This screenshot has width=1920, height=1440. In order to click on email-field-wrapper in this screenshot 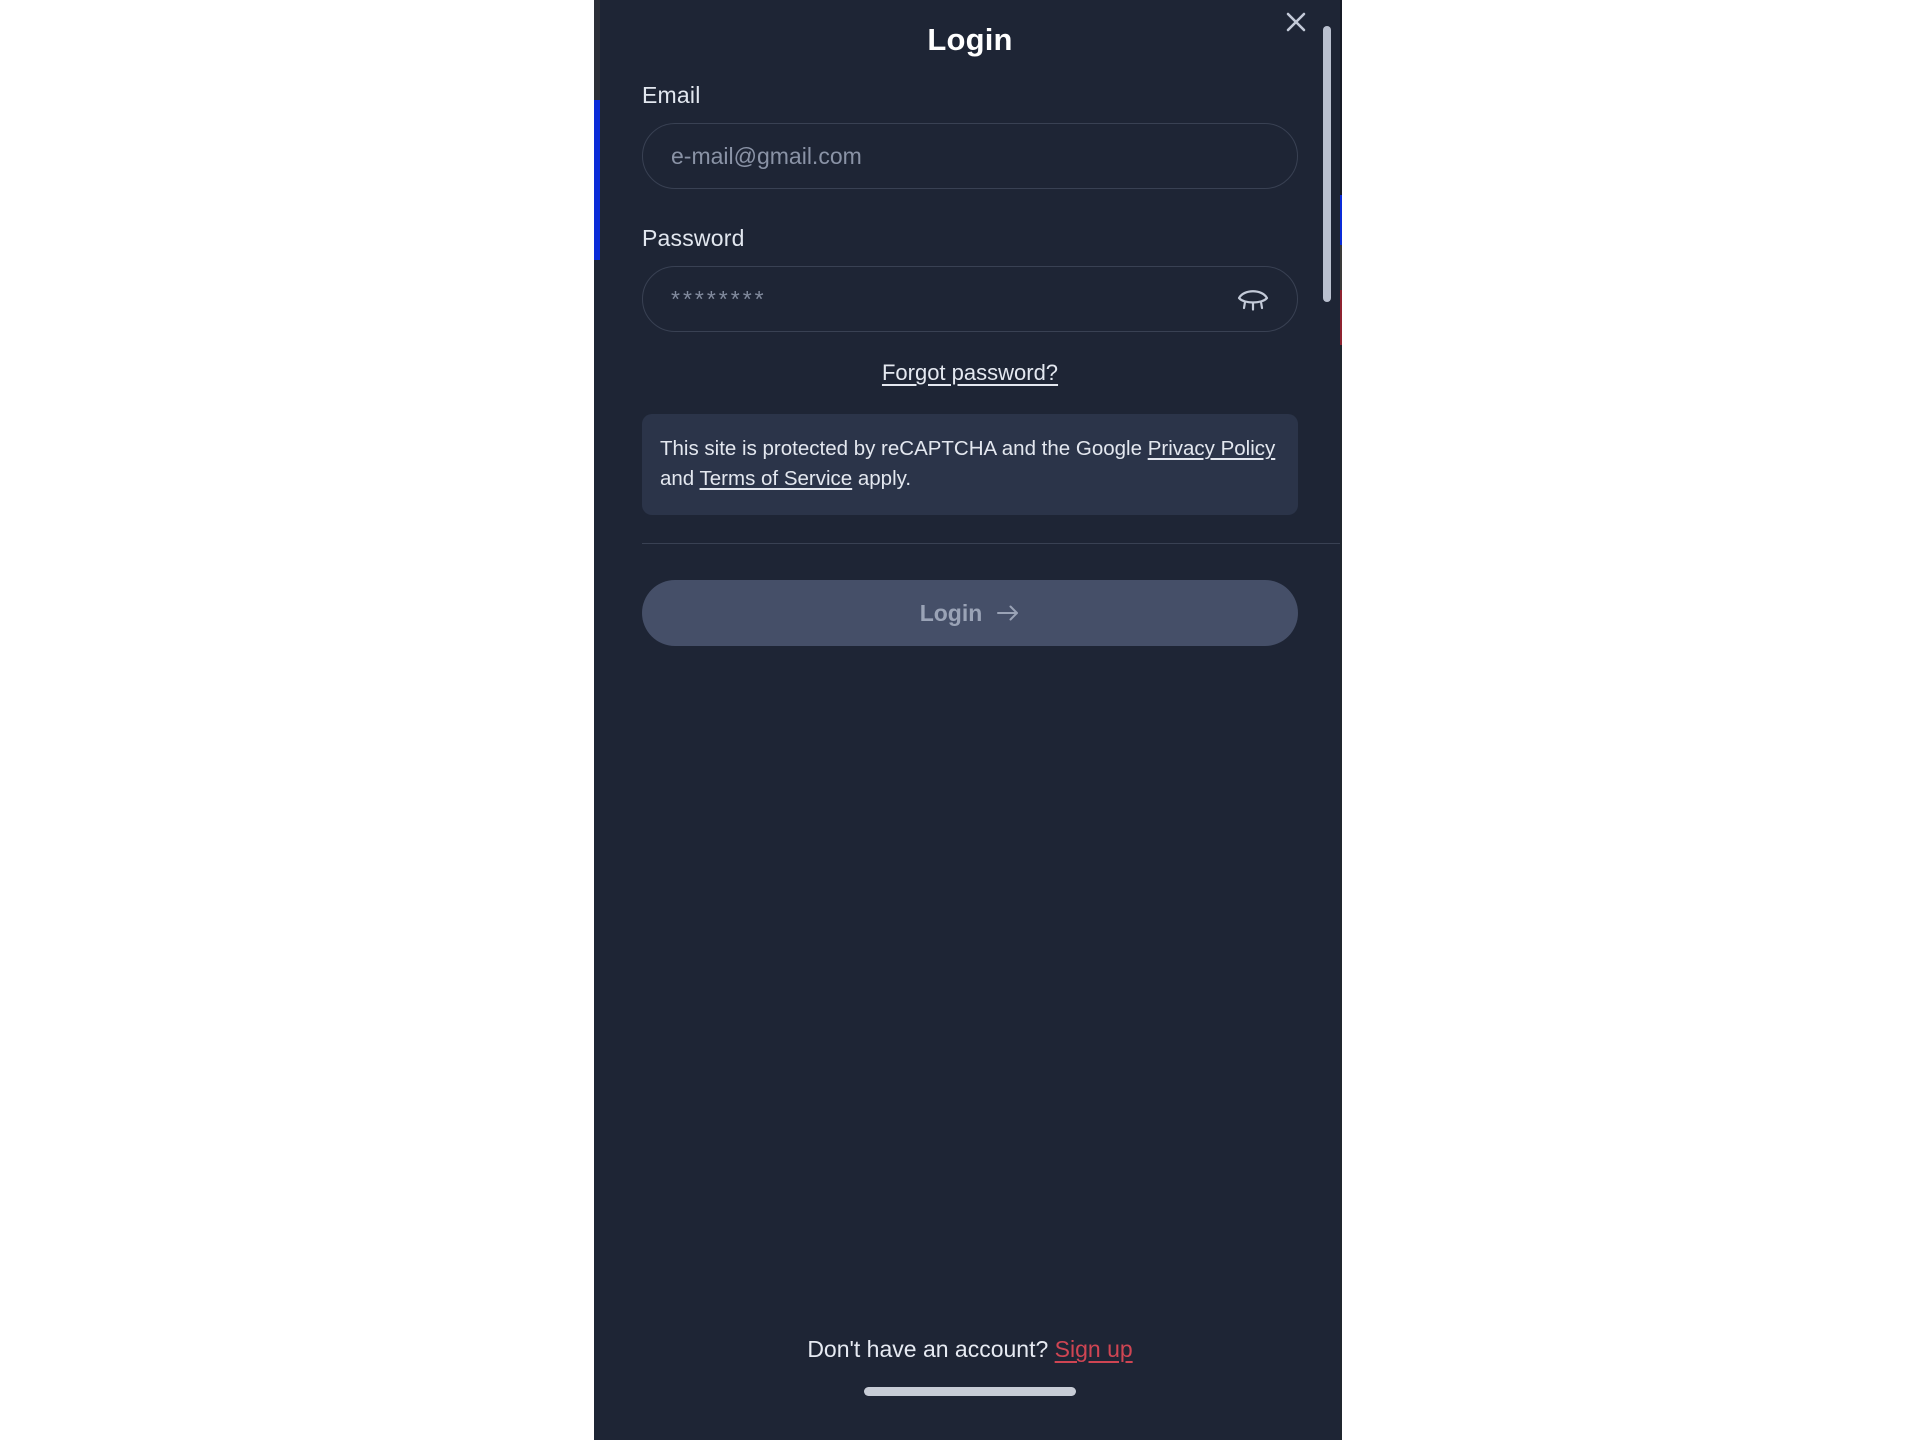, I will do `click(970, 156)`.